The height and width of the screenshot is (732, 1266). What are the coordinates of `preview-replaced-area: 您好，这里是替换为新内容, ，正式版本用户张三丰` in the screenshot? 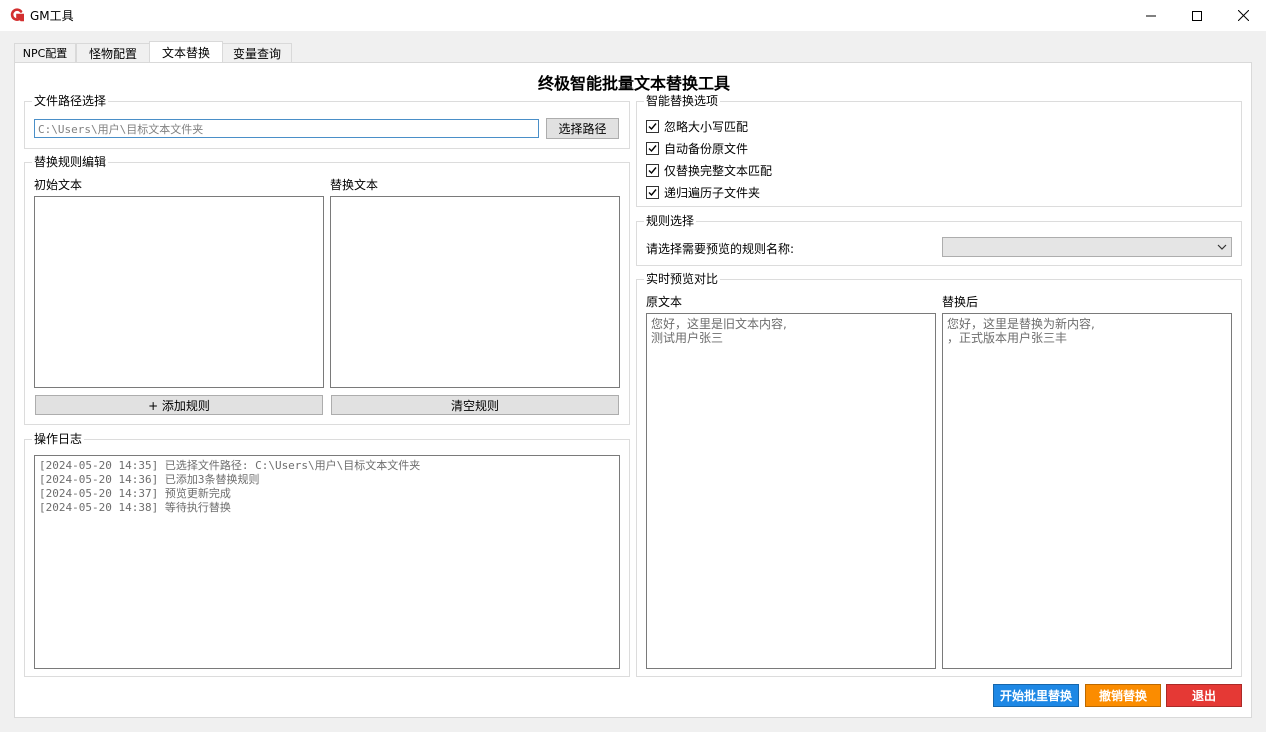 It's located at (1087, 491).